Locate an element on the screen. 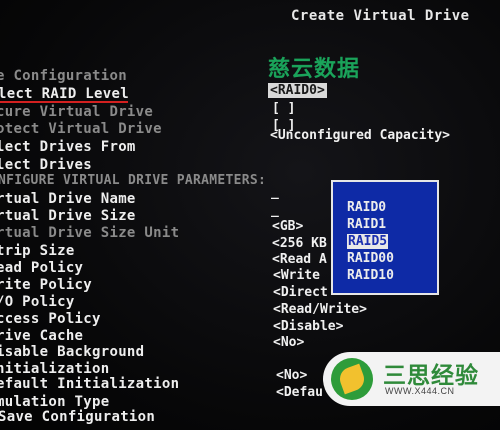 Image resolution: width=500 pixels, height=430 pixels. raid-level-value: <RAID0> is located at coordinates (297, 90).